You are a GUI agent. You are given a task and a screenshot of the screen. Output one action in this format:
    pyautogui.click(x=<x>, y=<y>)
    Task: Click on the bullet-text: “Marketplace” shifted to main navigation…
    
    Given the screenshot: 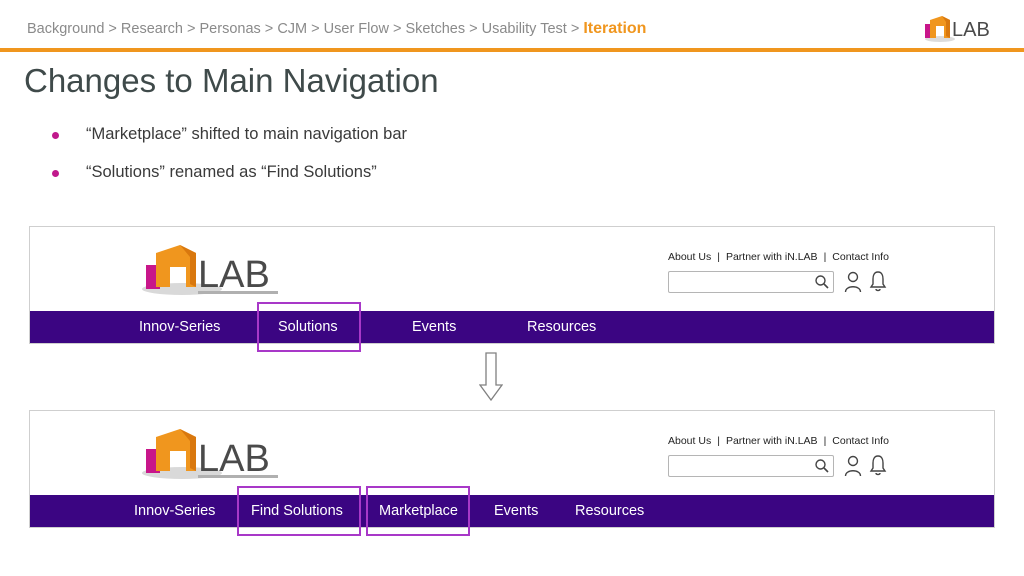 What is the action you would take?
    pyautogui.click(x=246, y=134)
    